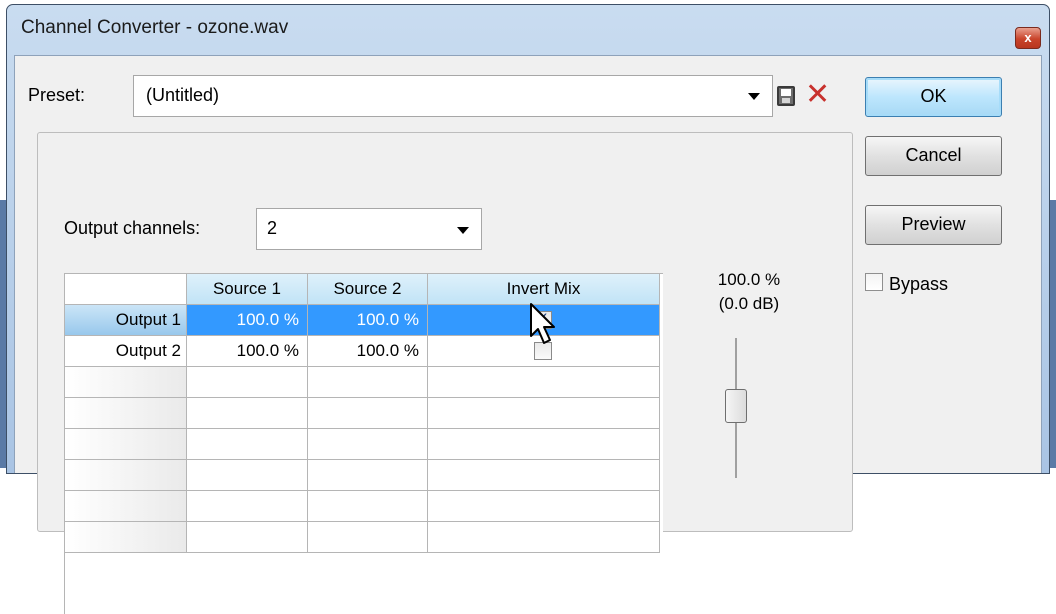  Describe the element at coordinates (126, 289) in the screenshot. I see `grid-corner` at that location.